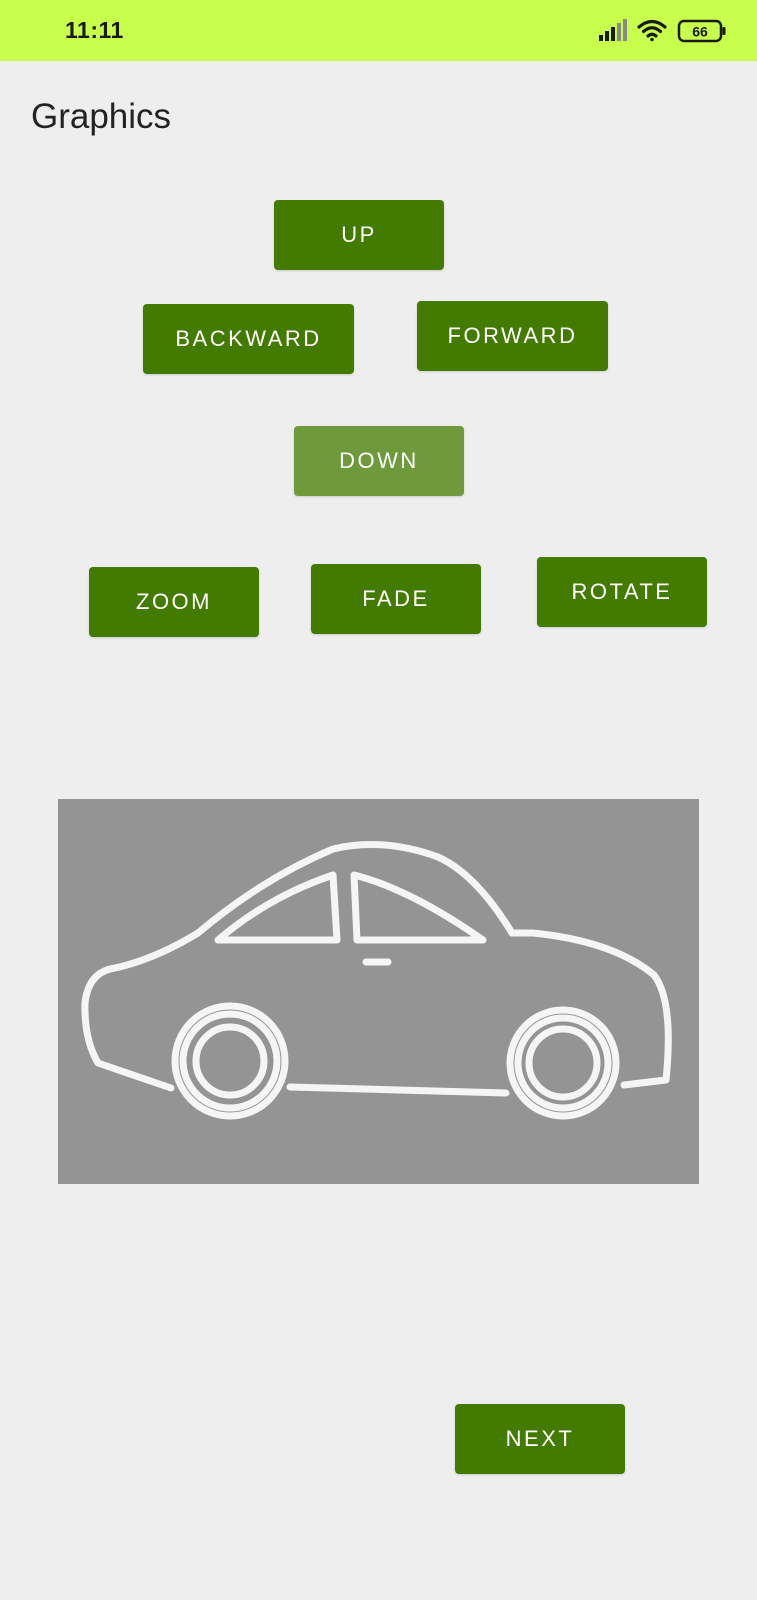 Image resolution: width=757 pixels, height=1600 pixels. What do you see at coordinates (359, 235) in the screenshot?
I see `up-button: UP` at bounding box center [359, 235].